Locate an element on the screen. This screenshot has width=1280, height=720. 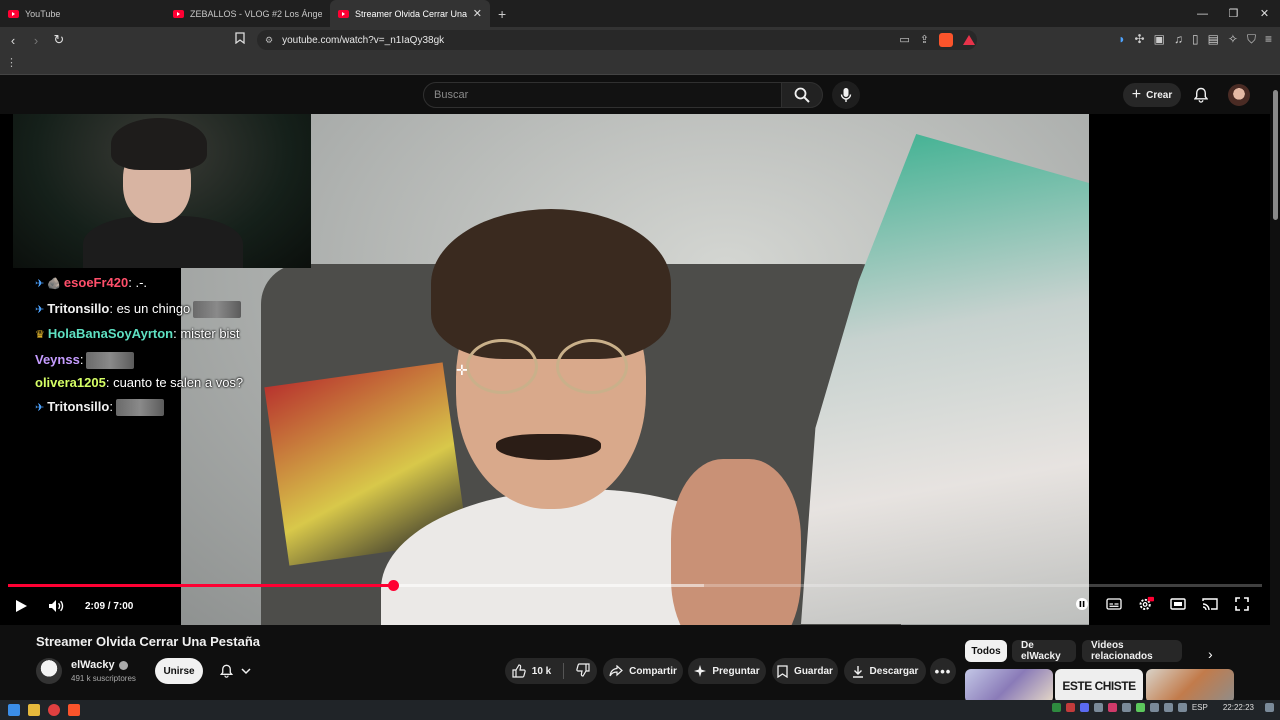
new-tab-icon: + is located at coordinates (502, 14).